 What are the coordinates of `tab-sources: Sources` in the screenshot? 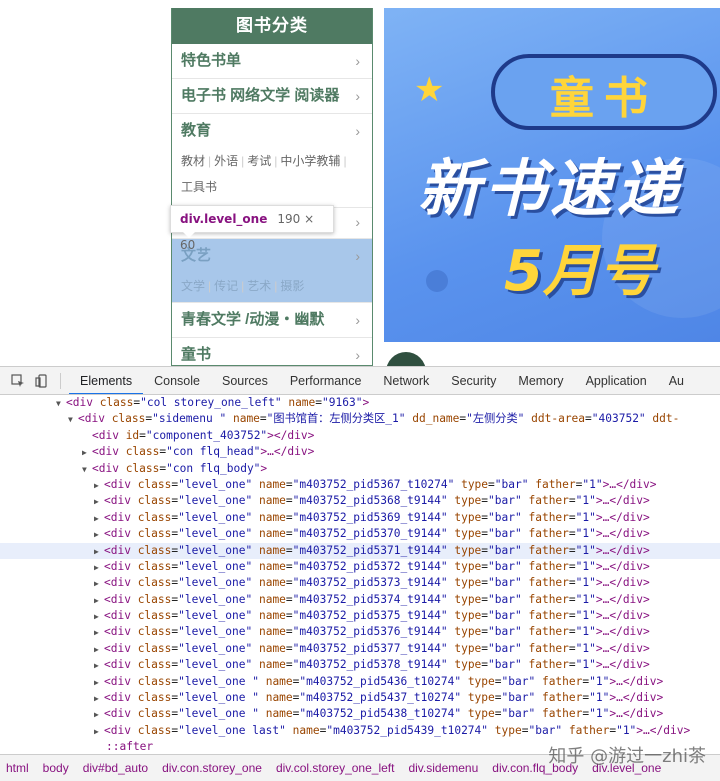 It's located at (245, 380).